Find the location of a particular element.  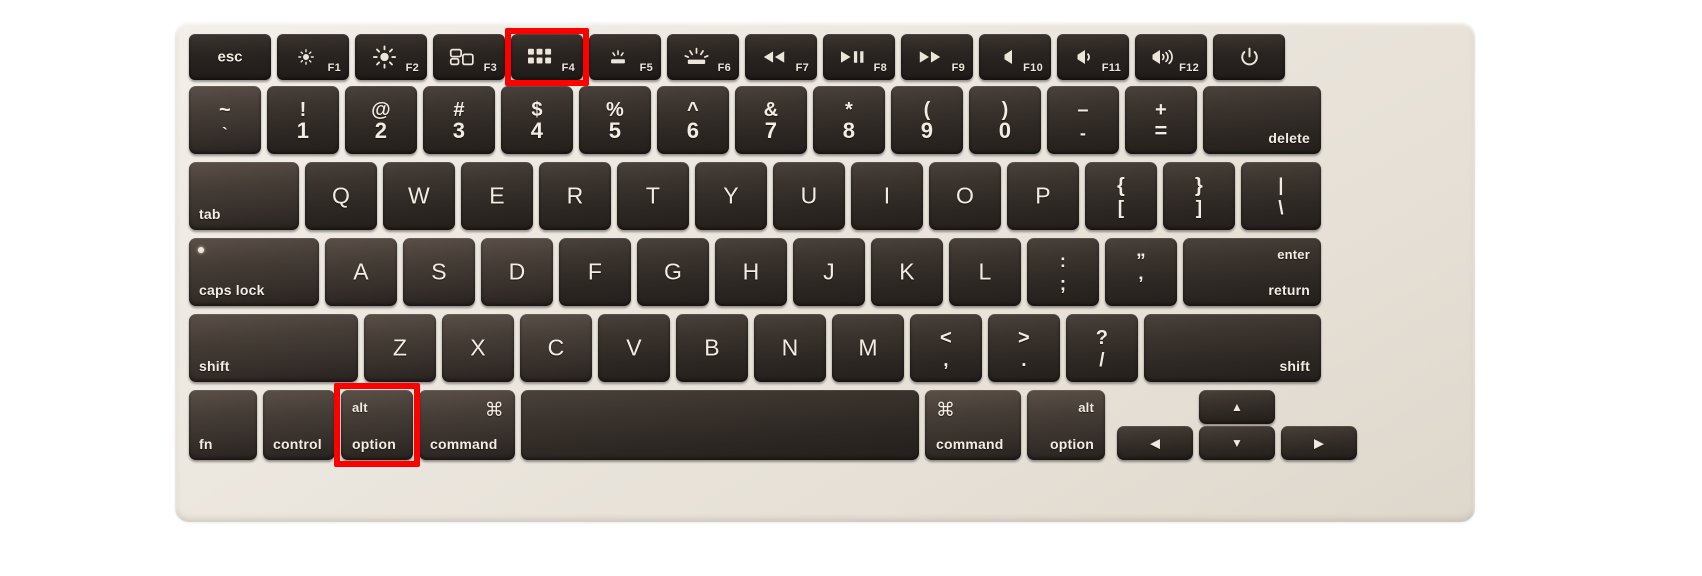

key-shift-right: shift is located at coordinates (1232, 348).